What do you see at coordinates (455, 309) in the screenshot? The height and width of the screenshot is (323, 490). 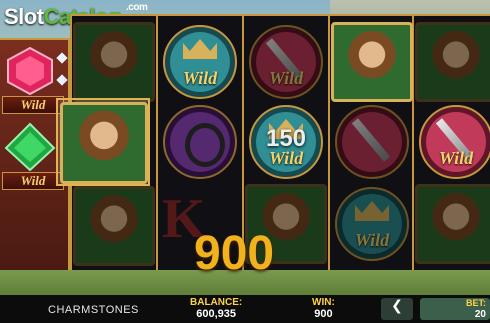 I see `bet-selector: BET: 20` at bounding box center [455, 309].